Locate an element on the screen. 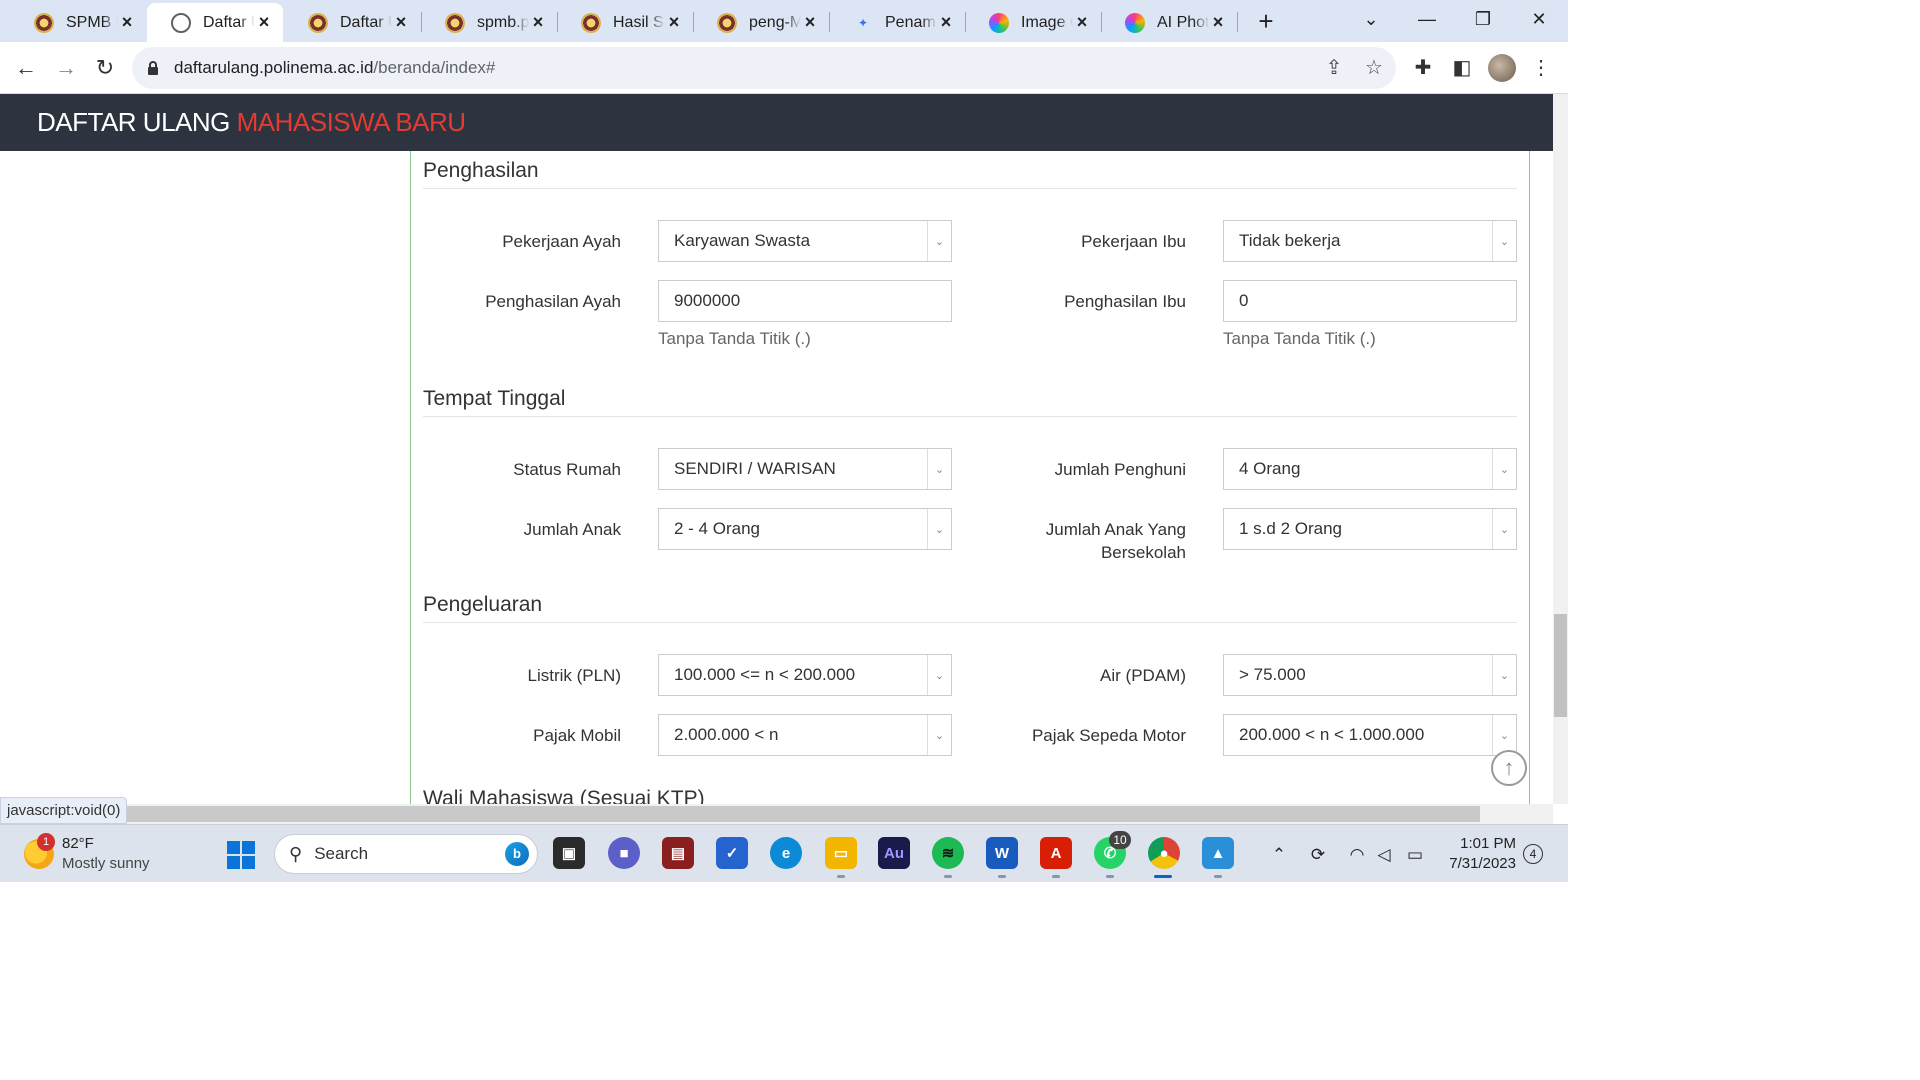 This screenshot has width=1920, height=1080. menu-kebab-icon: ⋮ is located at coordinates (1541, 68).